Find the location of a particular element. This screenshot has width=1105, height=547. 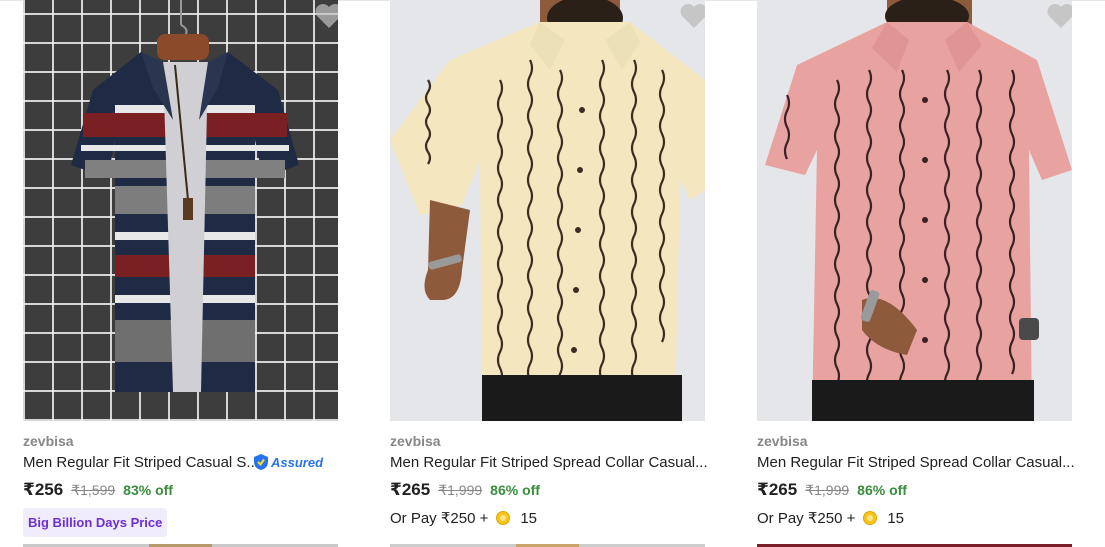

assured-label: Assured is located at coordinates (297, 462).